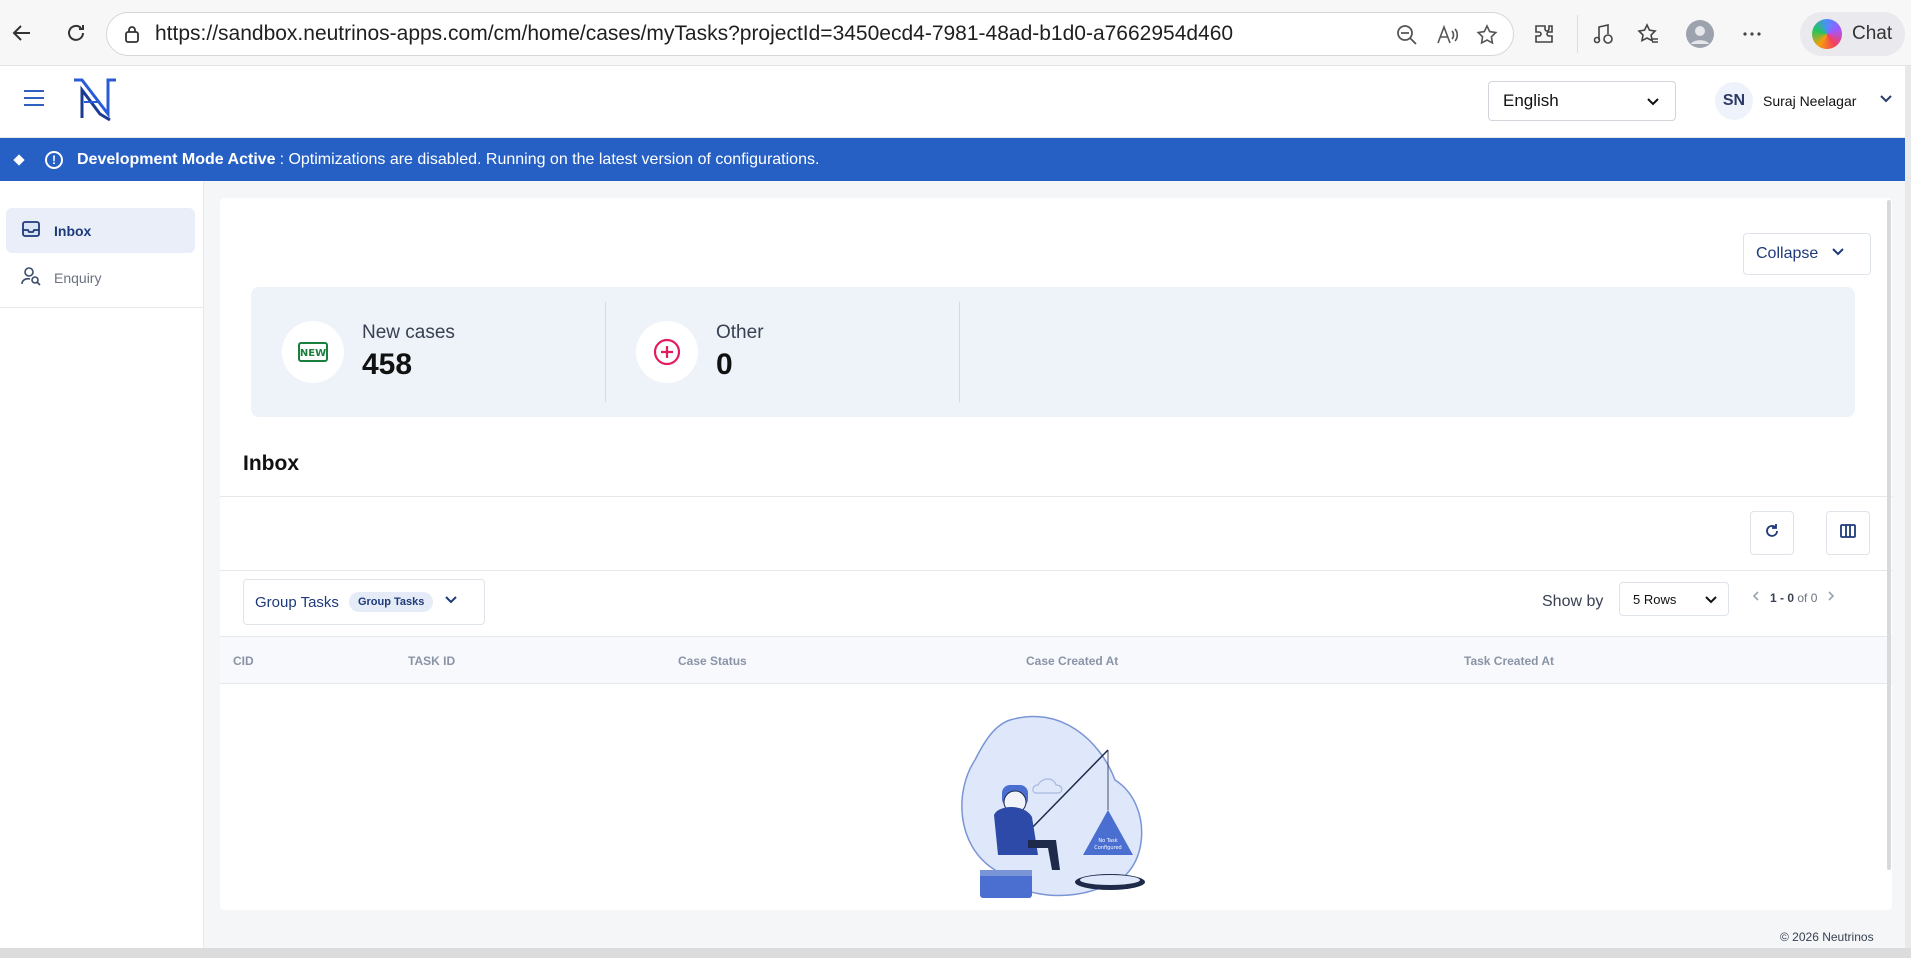  I want to click on language-value: English, so click(1531, 100).